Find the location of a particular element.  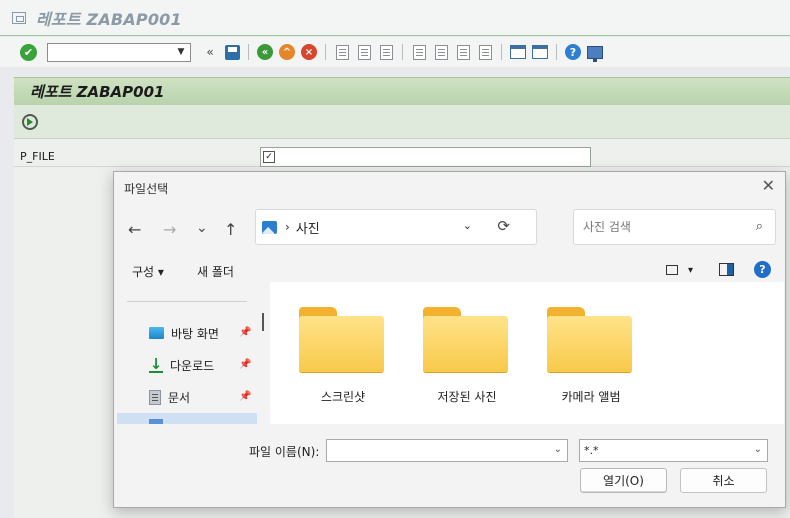

cancel-button: 취소 is located at coordinates (723, 480).